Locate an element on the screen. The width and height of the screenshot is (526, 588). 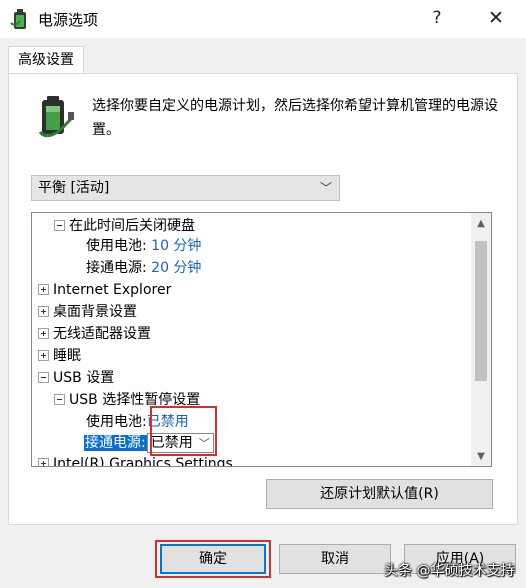
title-bar: 电源选项 ? ✕ is located at coordinates (263, 19).